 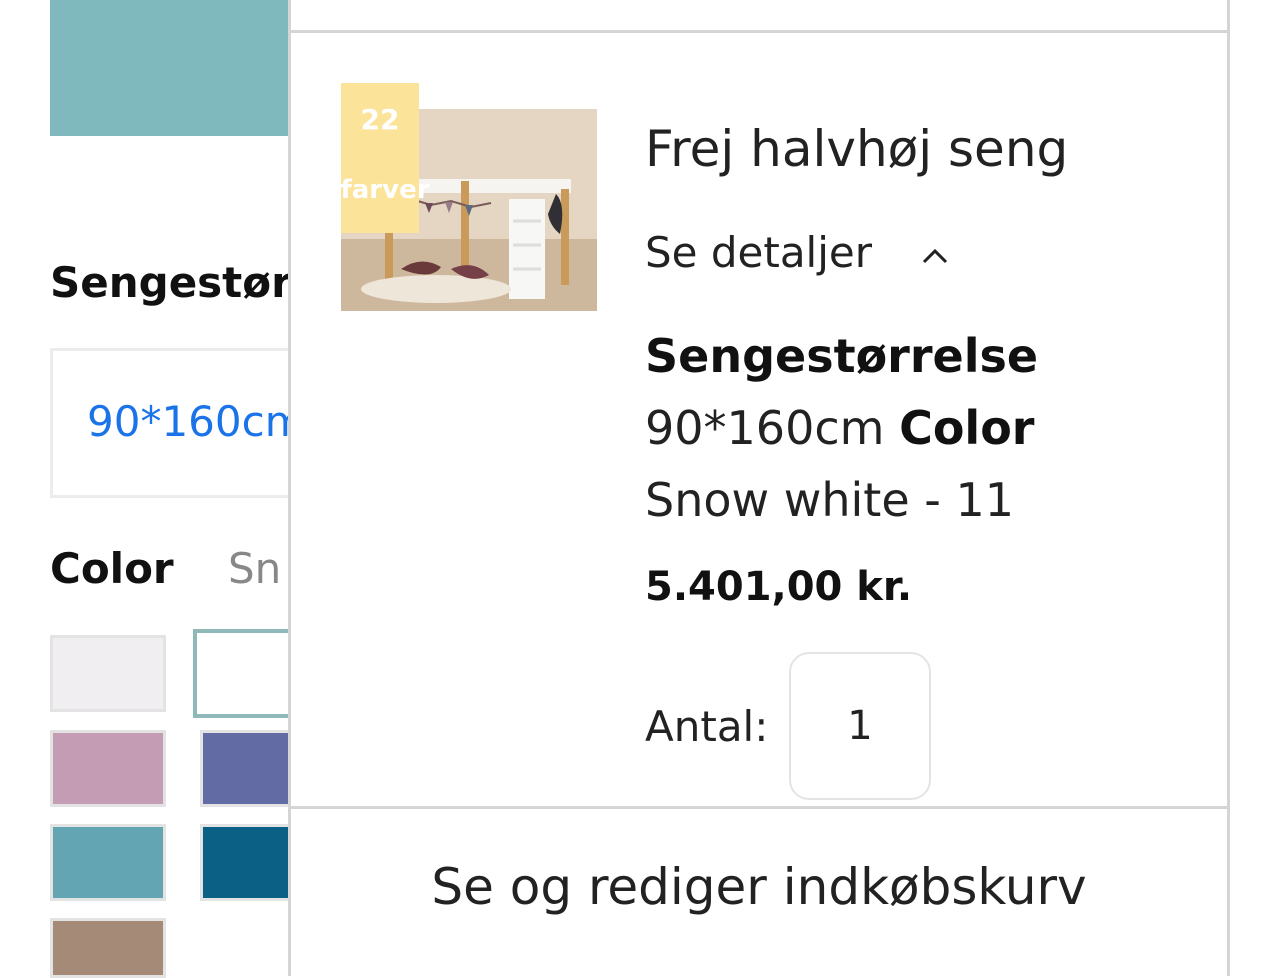 What do you see at coordinates (385, 158) in the screenshot?
I see `colors-count-badge: 22 farver` at bounding box center [385, 158].